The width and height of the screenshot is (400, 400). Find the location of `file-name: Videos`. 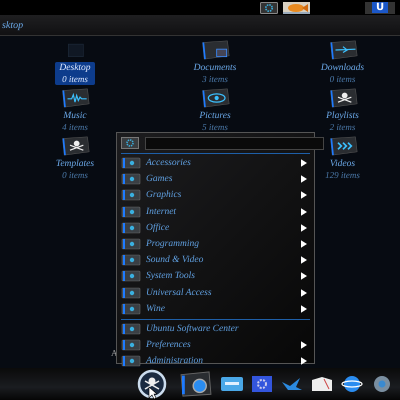

file-name: Videos is located at coordinates (343, 164).